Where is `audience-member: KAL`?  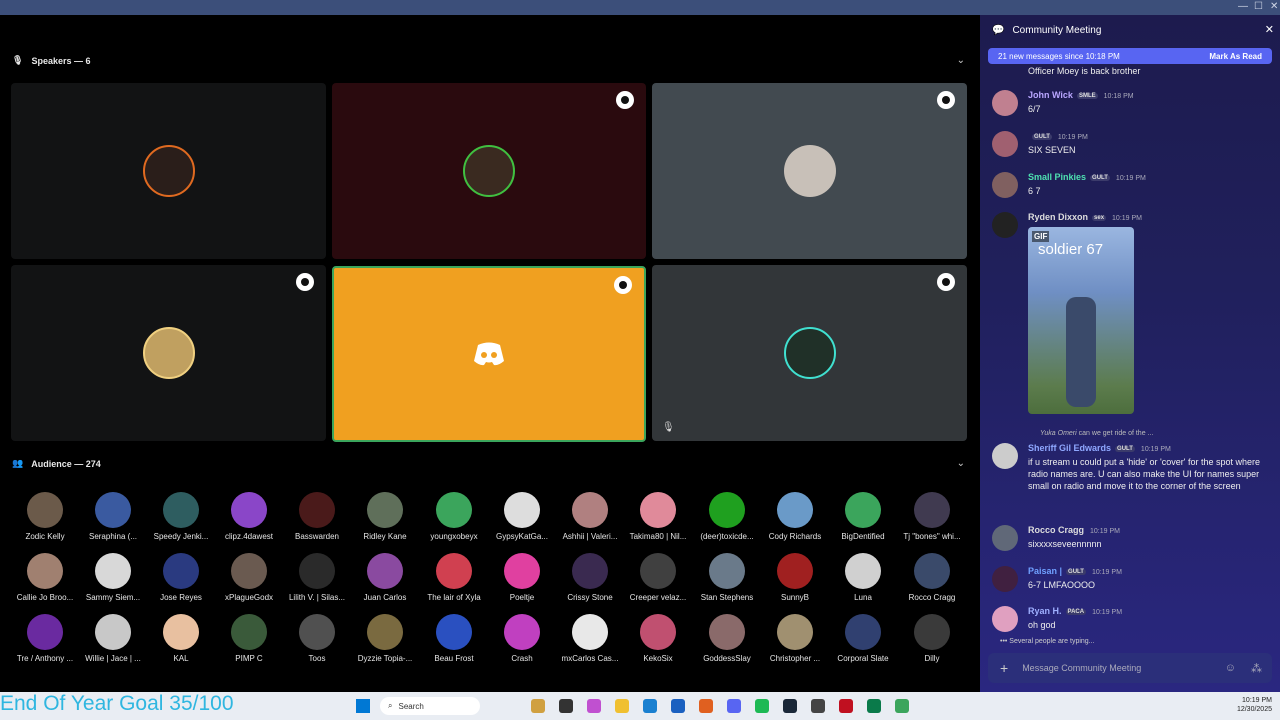 audience-member: KAL is located at coordinates (181, 638).